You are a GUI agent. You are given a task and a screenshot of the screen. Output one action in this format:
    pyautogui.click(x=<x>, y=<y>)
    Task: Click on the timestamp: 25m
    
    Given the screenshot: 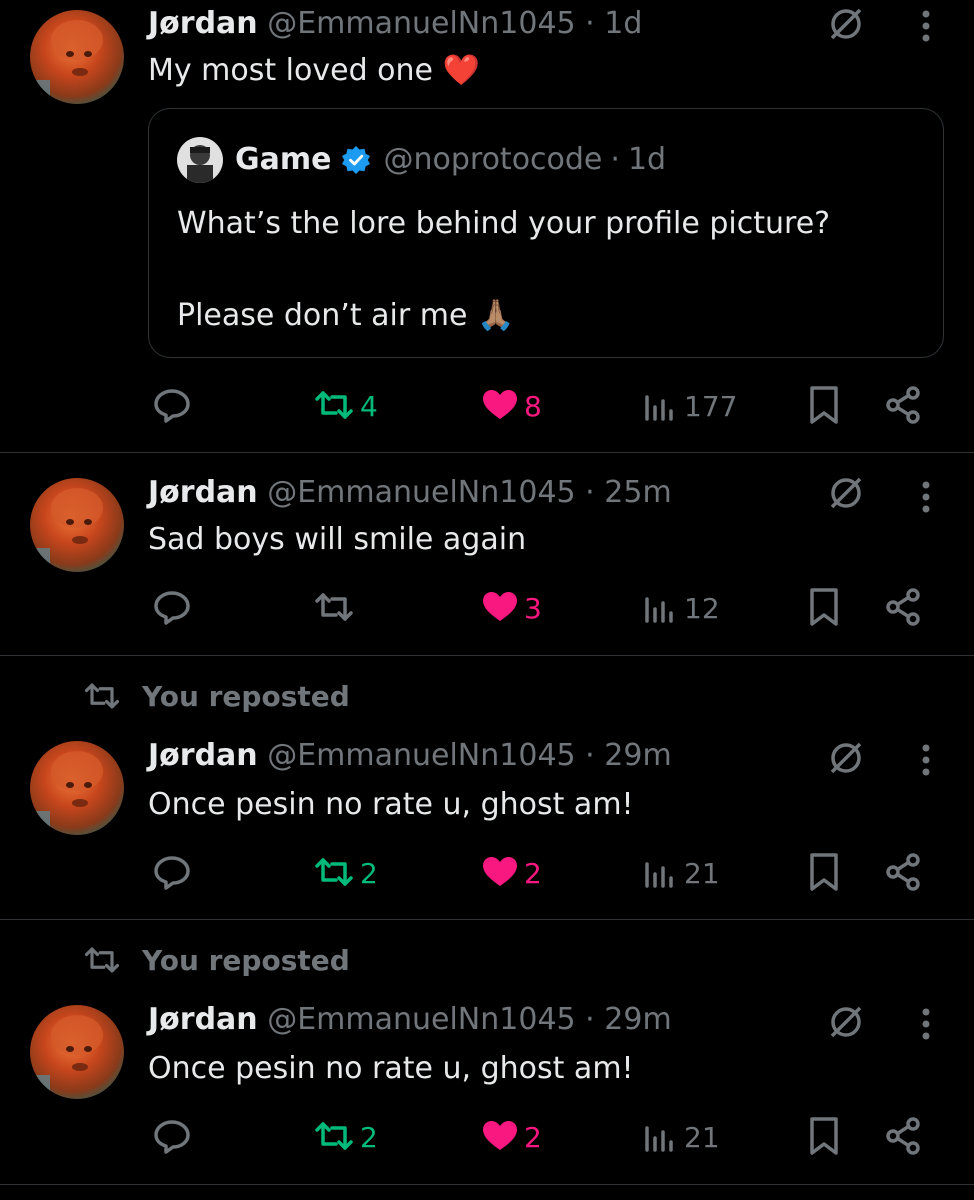 What is the action you would take?
    pyautogui.click(x=637, y=492)
    